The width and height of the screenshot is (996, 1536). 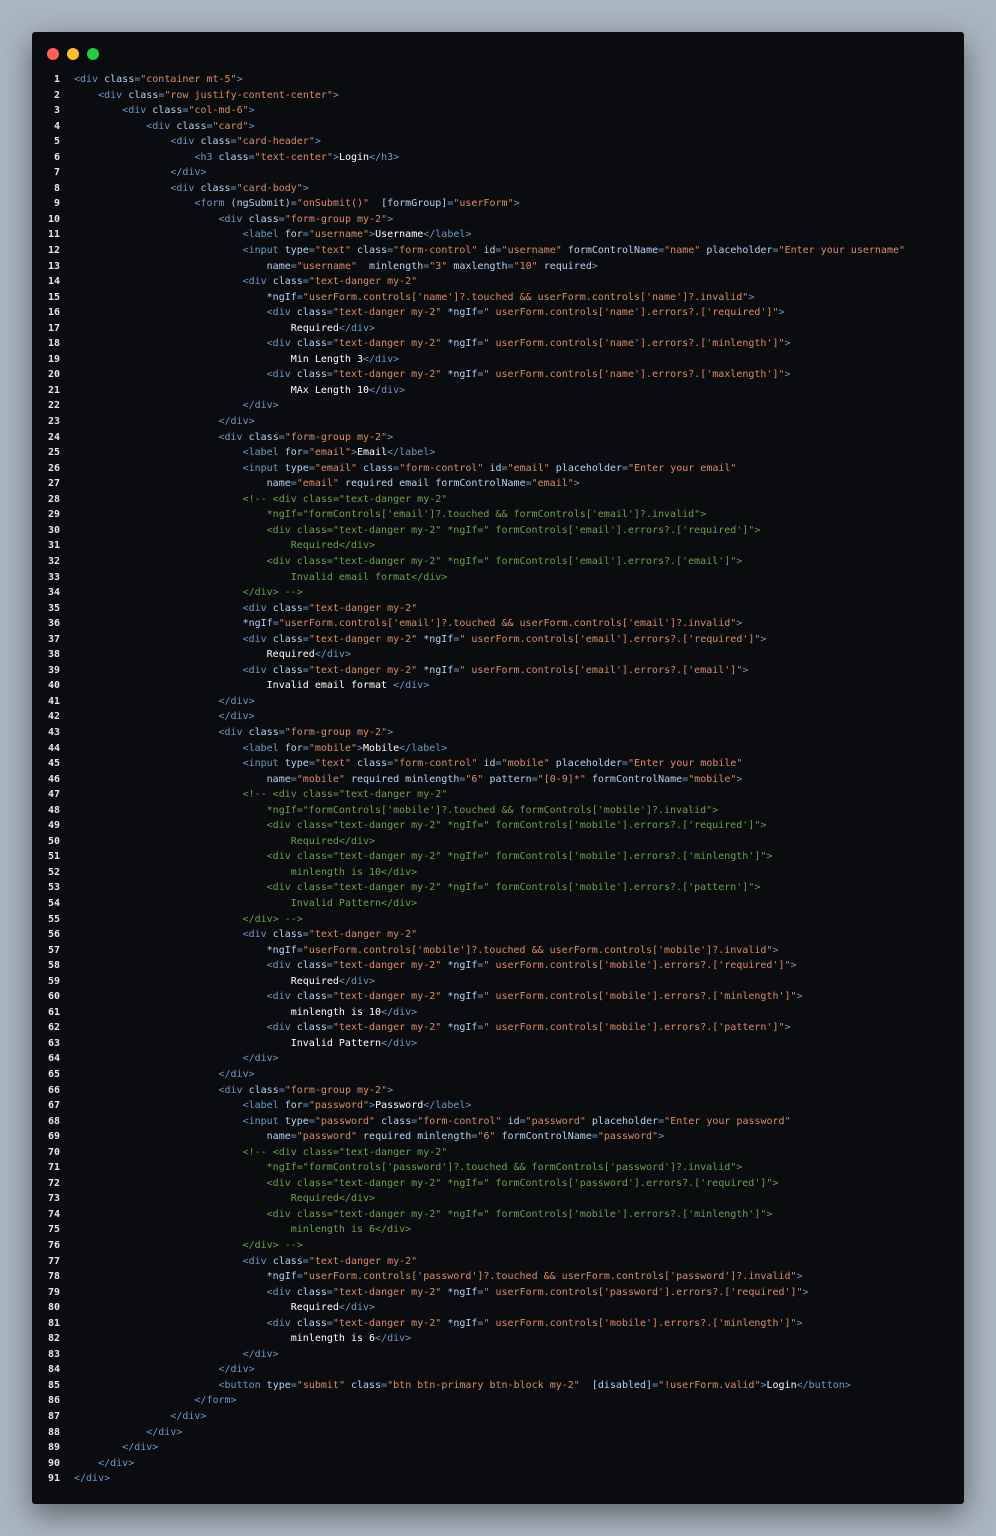 What do you see at coordinates (53, 1137) in the screenshot?
I see `line-number: 69` at bounding box center [53, 1137].